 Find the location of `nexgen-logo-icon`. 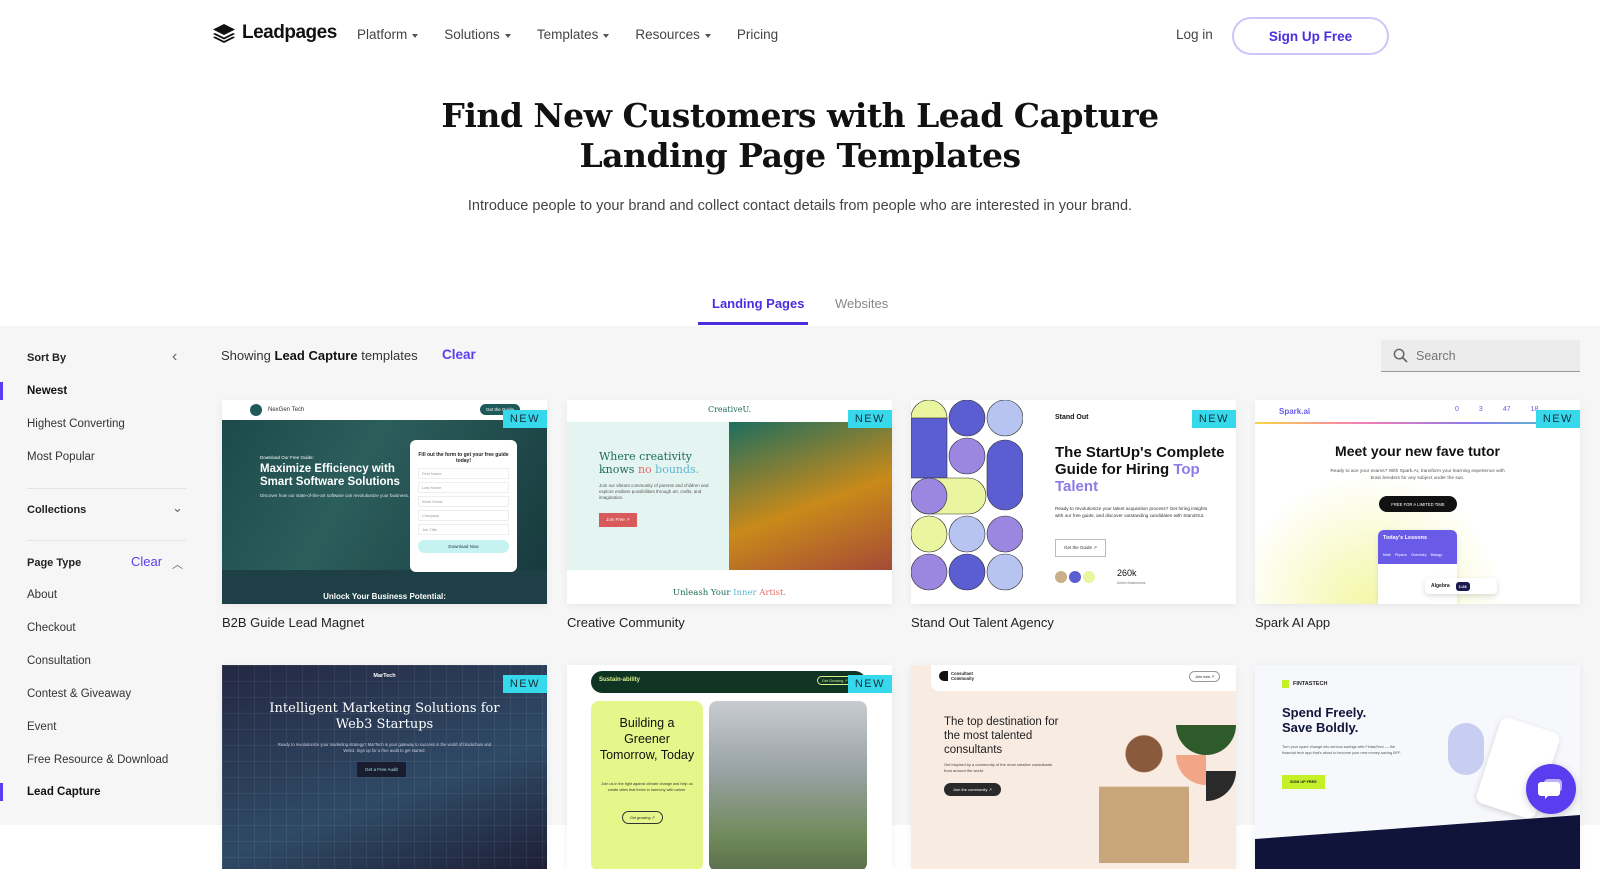

nexgen-logo-icon is located at coordinates (256, 410).